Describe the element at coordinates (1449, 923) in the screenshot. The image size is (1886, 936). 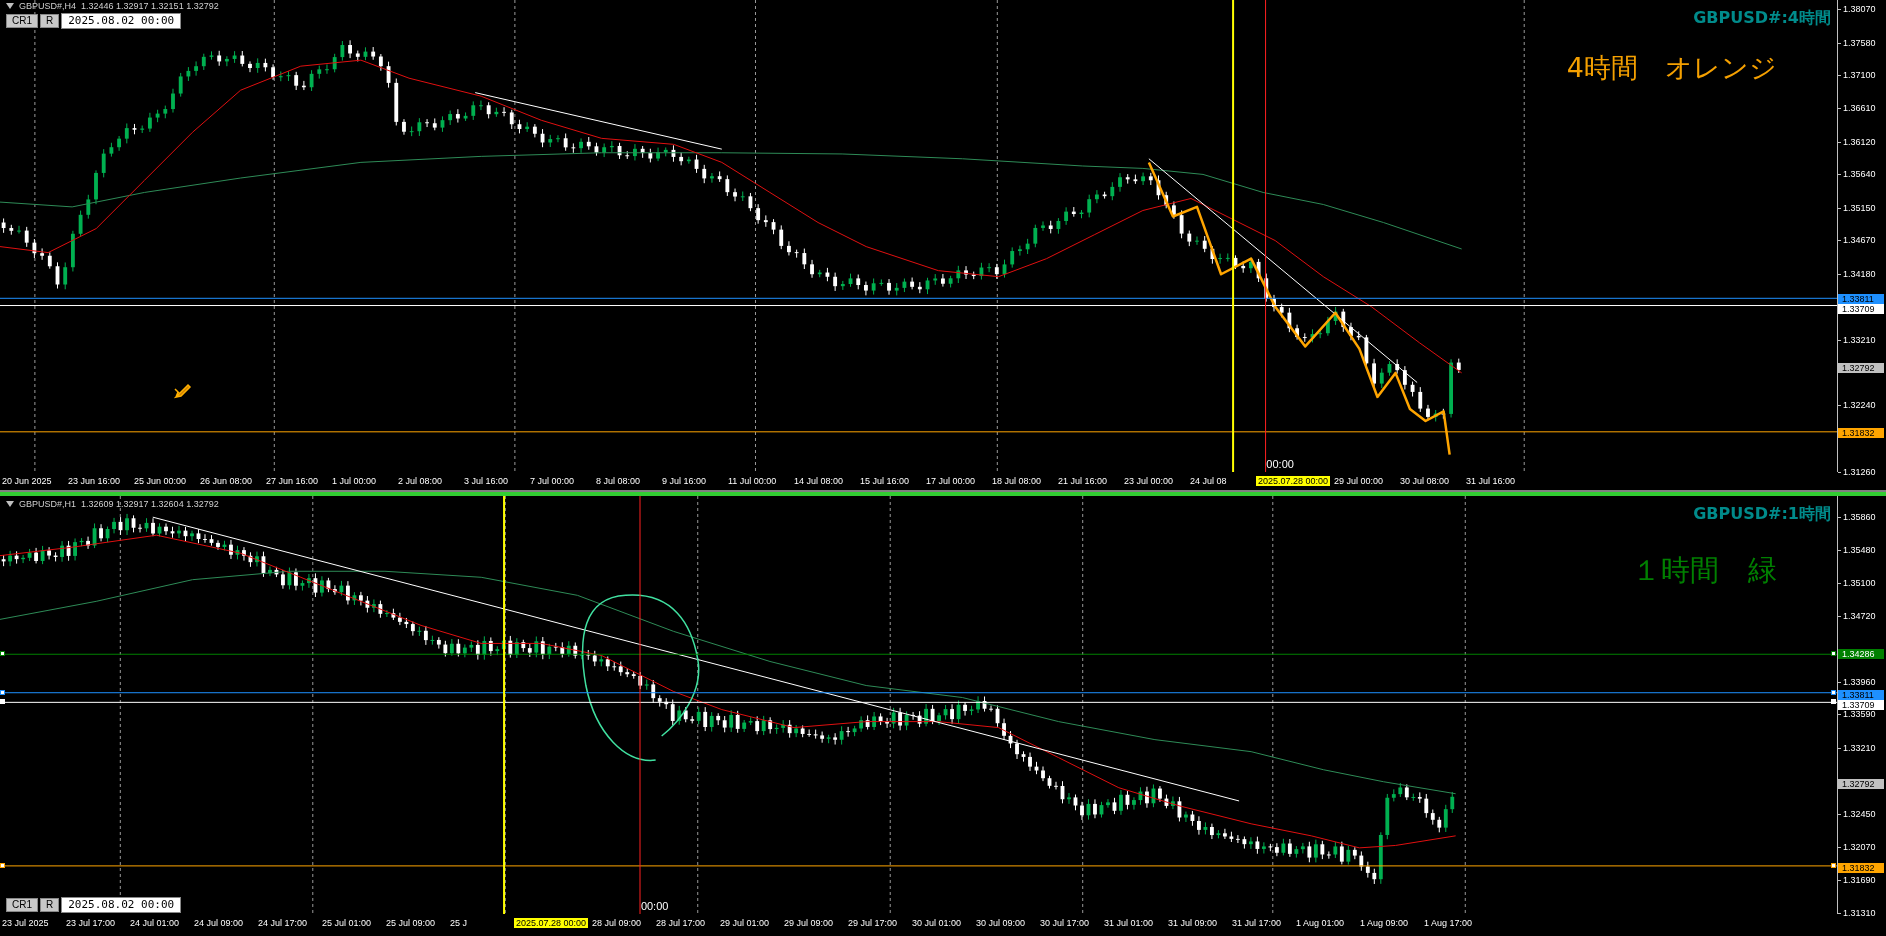
I see `time-axis-label: 1 Aug 17:00` at that location.